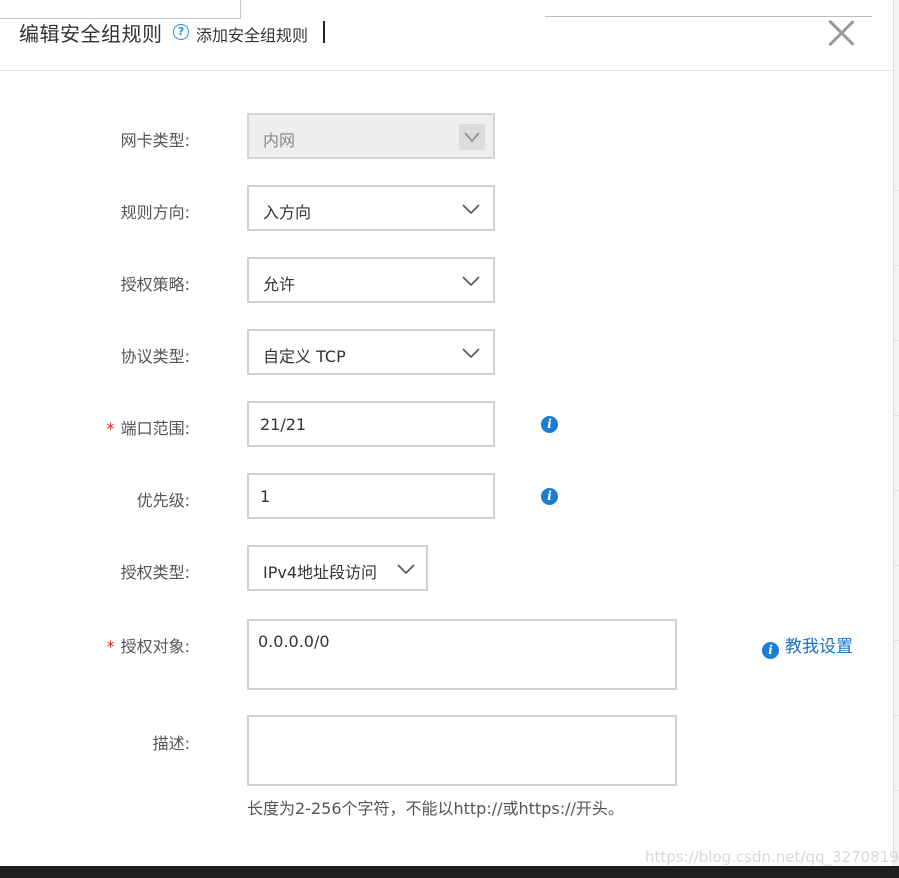 This screenshot has width=899, height=878. Describe the element at coordinates (462, 750) in the screenshot. I see `description-textarea` at that location.